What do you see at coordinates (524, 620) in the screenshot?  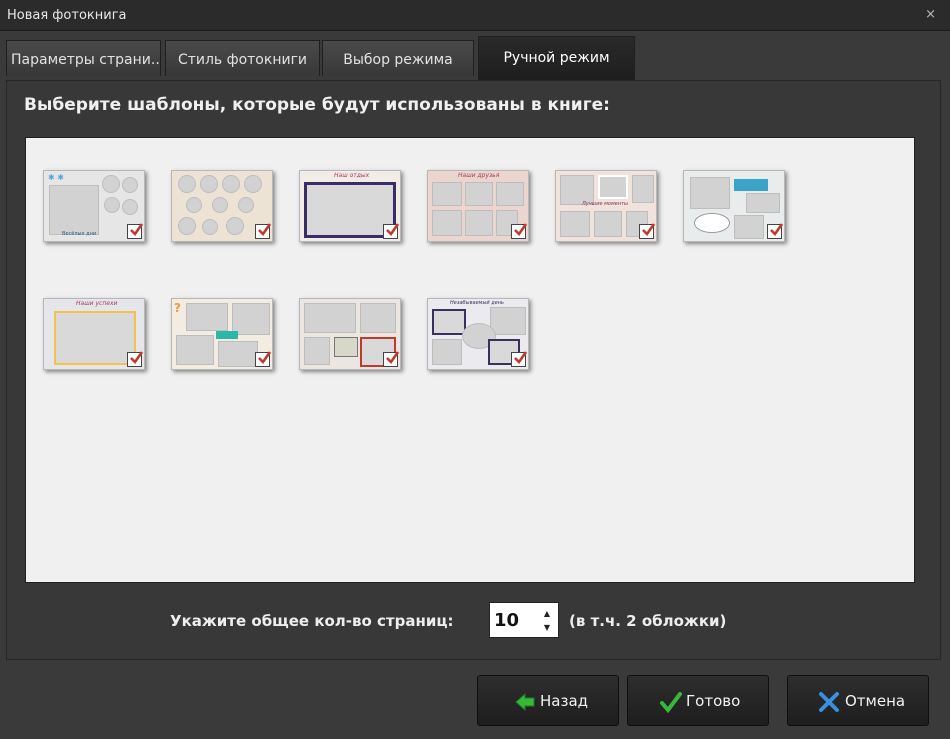 I see `page-count-stepper: 10 ▲ ▼` at bounding box center [524, 620].